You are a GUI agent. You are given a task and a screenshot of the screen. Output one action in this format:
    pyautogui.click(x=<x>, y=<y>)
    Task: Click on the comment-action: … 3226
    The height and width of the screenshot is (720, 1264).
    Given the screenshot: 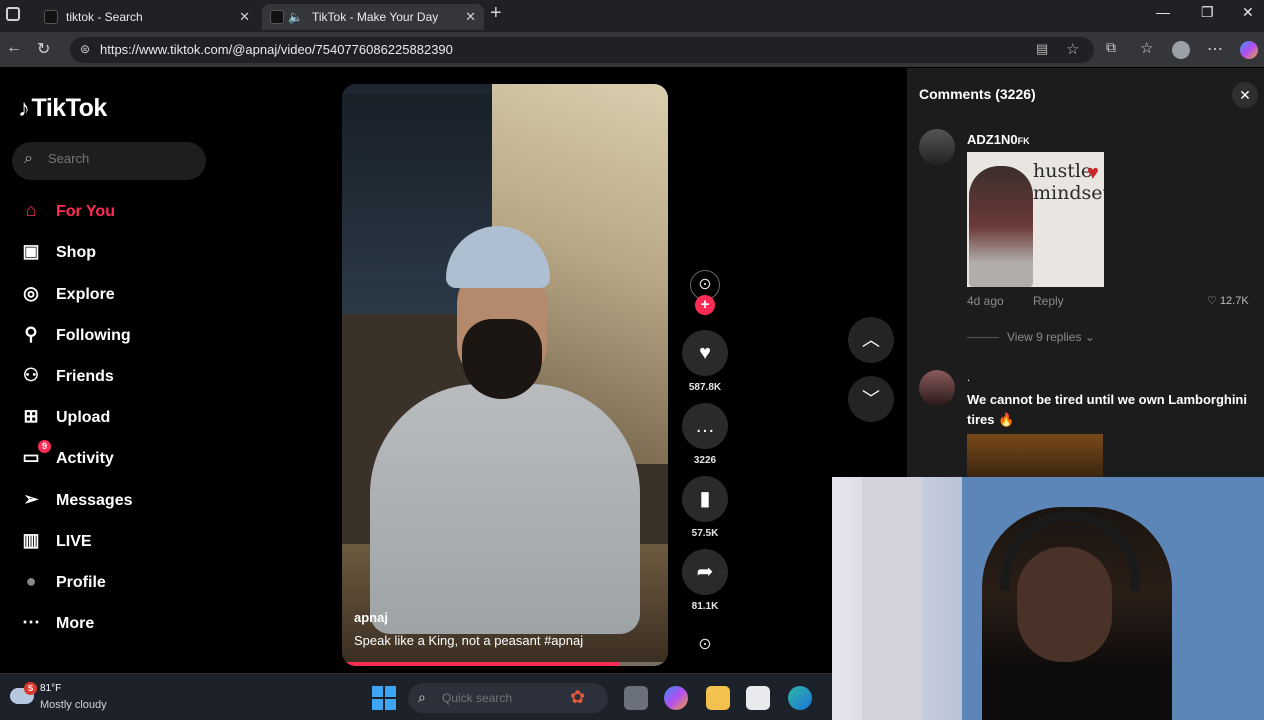 What is the action you would take?
    pyautogui.click(x=705, y=434)
    